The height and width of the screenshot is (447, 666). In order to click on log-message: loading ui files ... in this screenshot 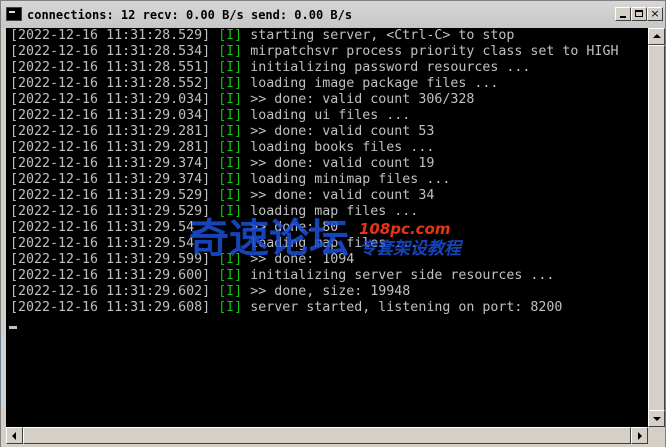, I will do `click(330, 115)`.